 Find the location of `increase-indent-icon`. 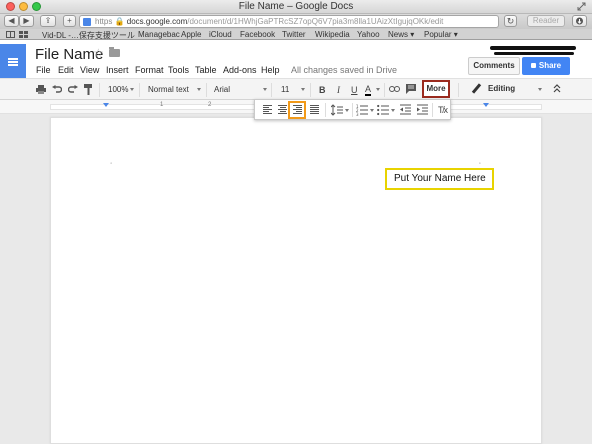

increase-indent-icon is located at coordinates (422, 110).